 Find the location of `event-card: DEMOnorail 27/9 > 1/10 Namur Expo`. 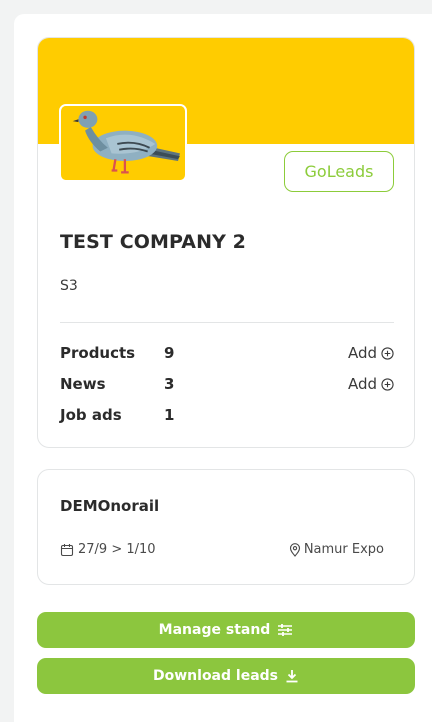

event-card: DEMOnorail 27/9 > 1/10 Namur Expo is located at coordinates (226, 527).